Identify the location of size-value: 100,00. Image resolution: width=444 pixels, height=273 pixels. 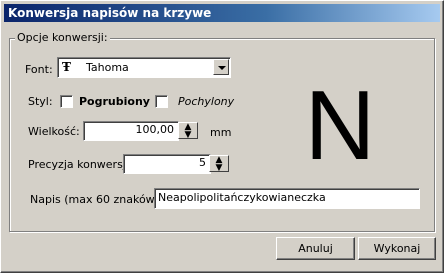
(155, 129).